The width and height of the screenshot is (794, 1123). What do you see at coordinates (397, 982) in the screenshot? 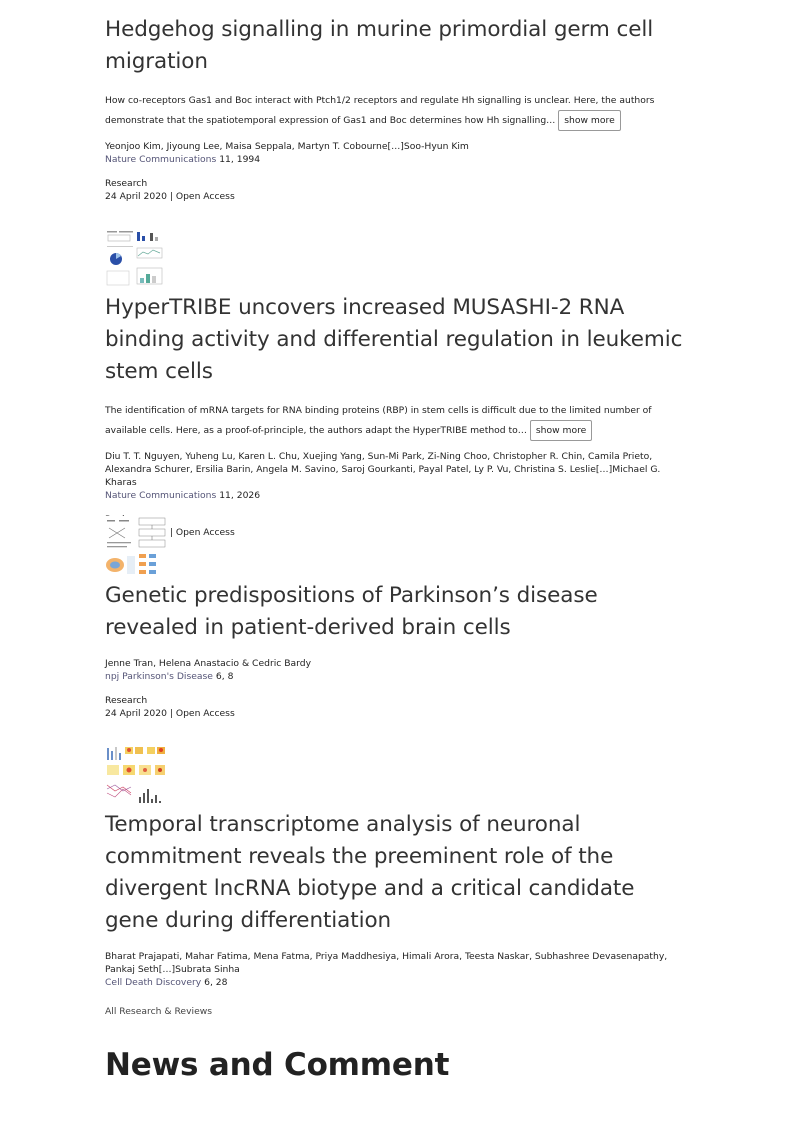
I see `article-journal: Cell Death Discovery 6, 28` at bounding box center [397, 982].